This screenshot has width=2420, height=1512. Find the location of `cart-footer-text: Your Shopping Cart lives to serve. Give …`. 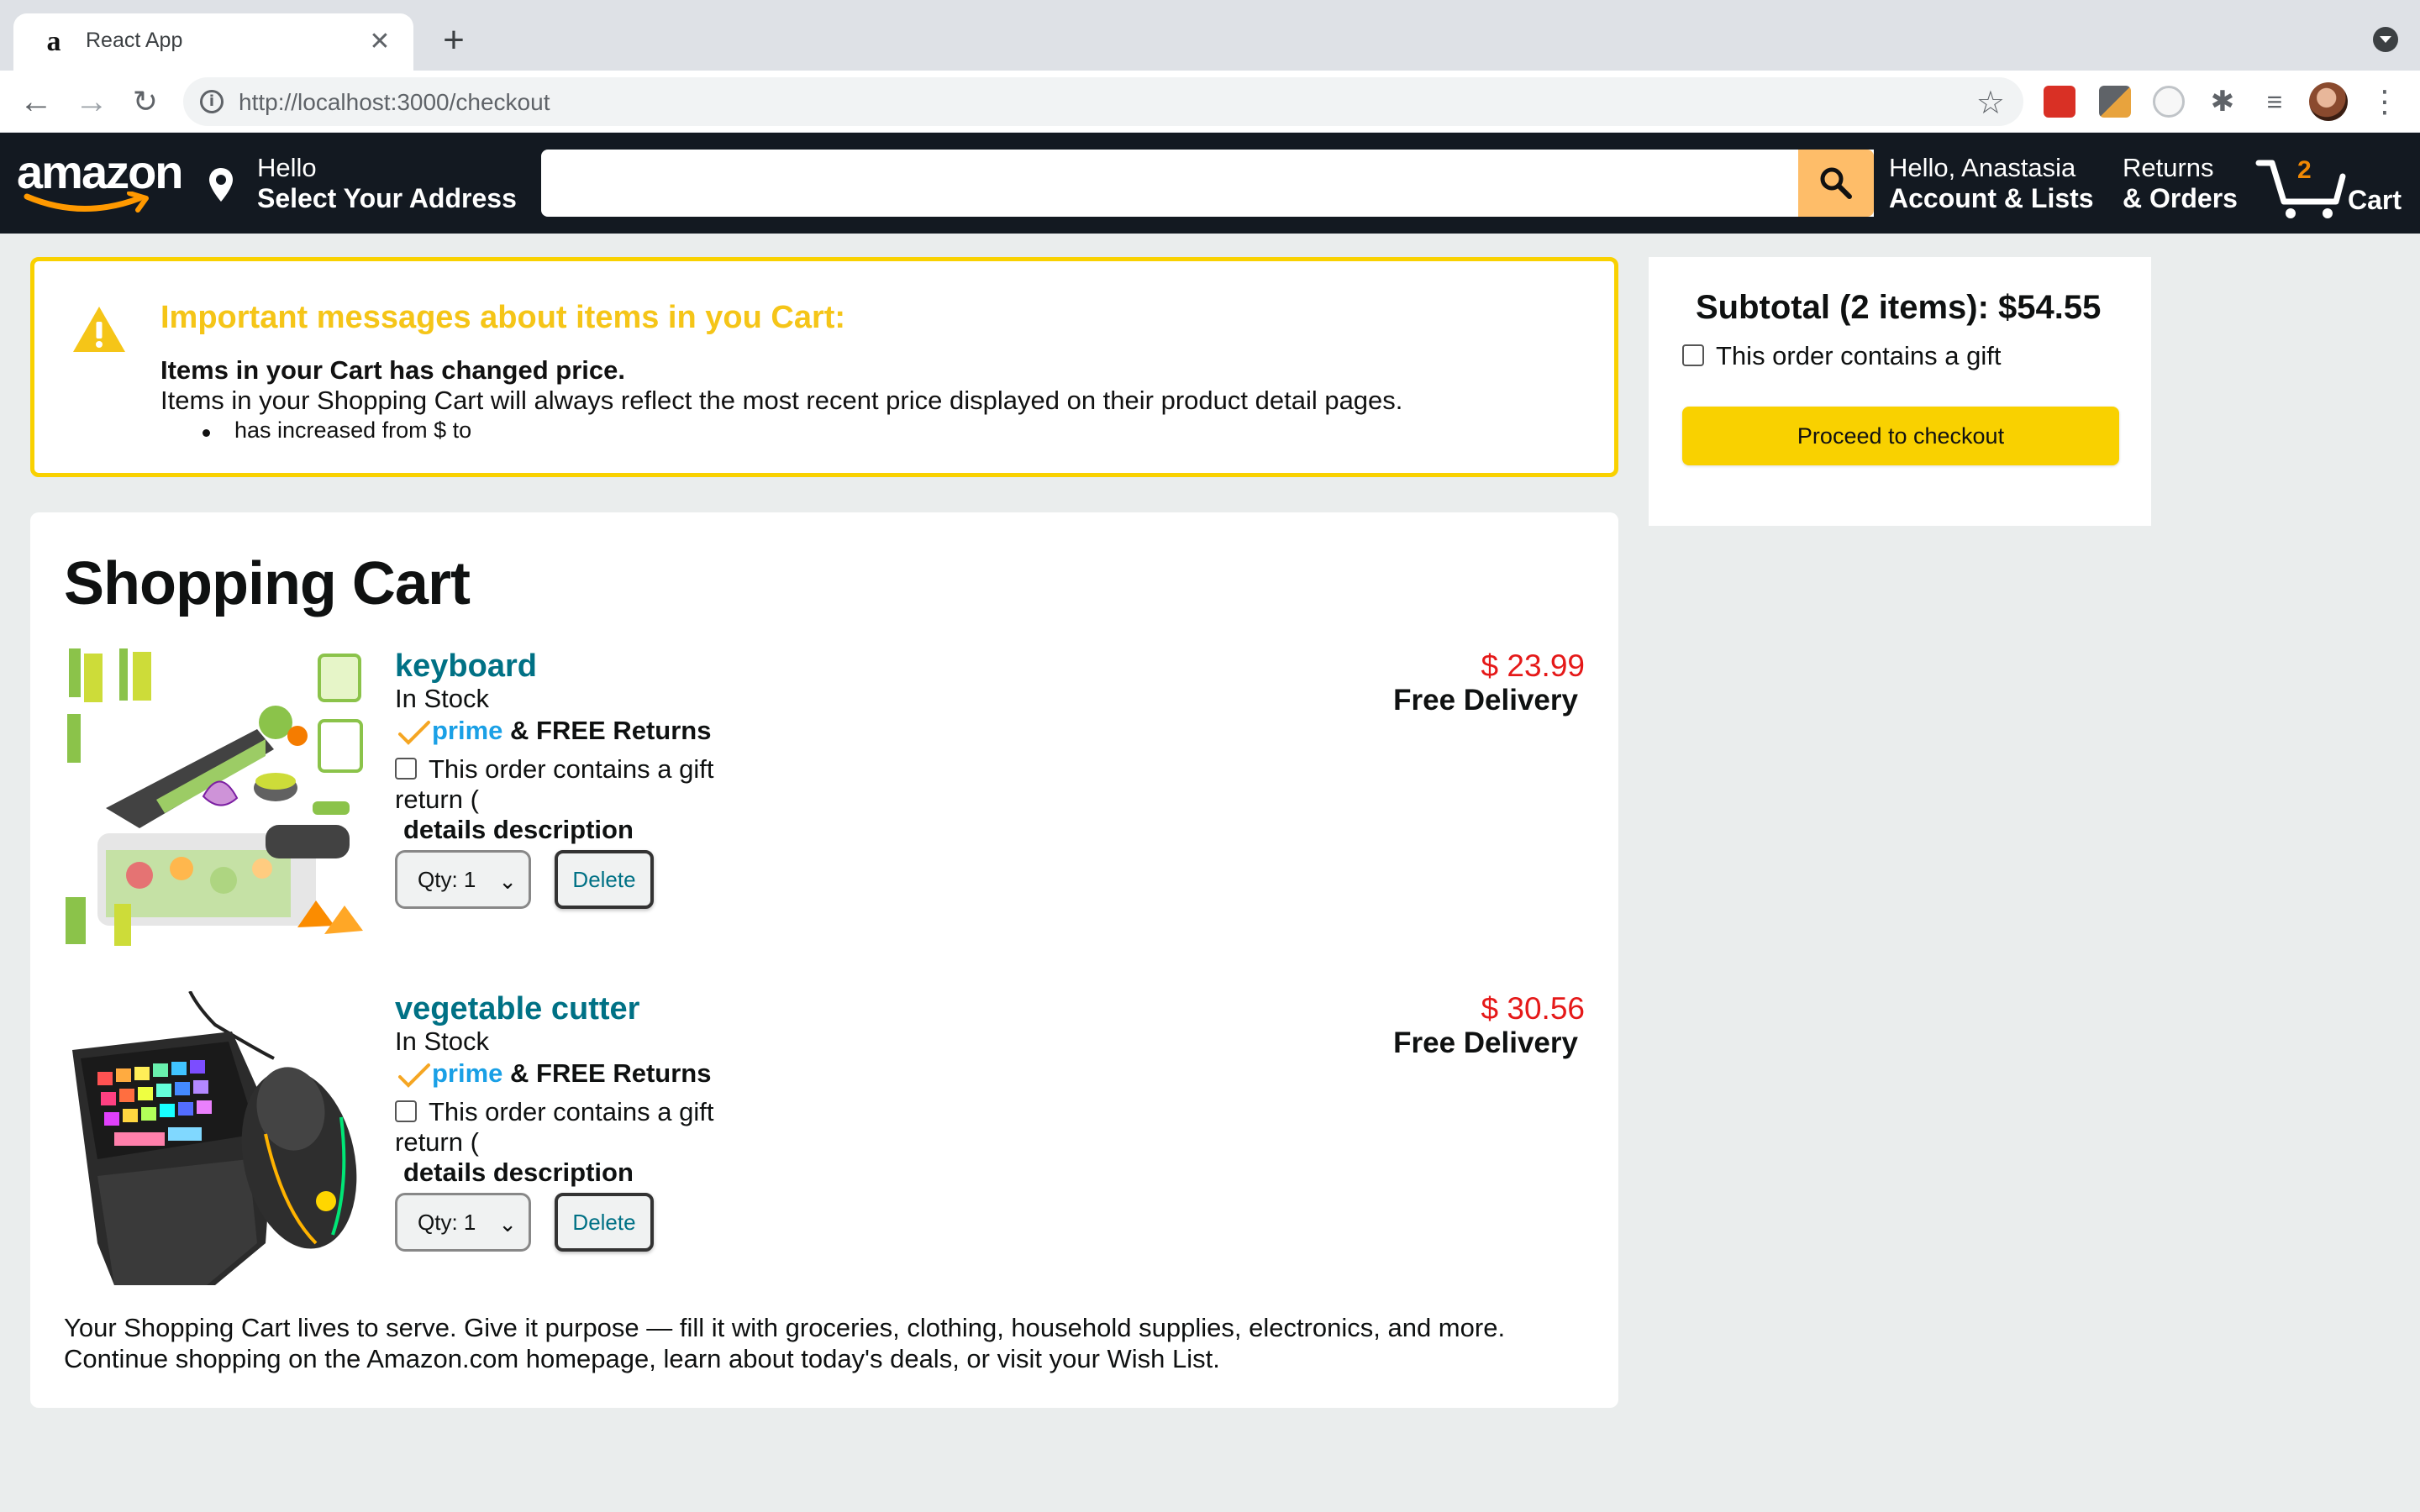

cart-footer-text: Your Shopping Cart lives to serve. Give … is located at coordinates (833, 1343).